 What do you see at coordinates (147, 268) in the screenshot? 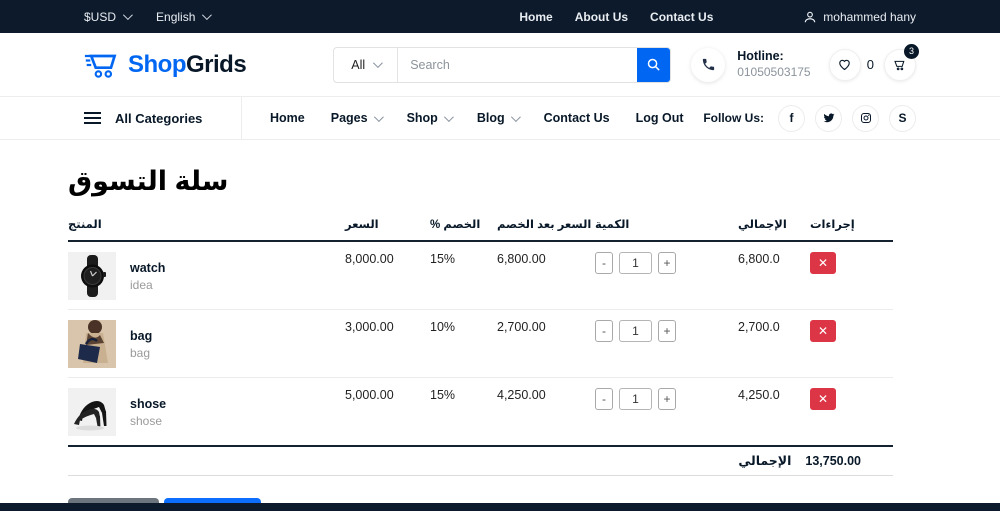
I see `product-name: watch` at bounding box center [147, 268].